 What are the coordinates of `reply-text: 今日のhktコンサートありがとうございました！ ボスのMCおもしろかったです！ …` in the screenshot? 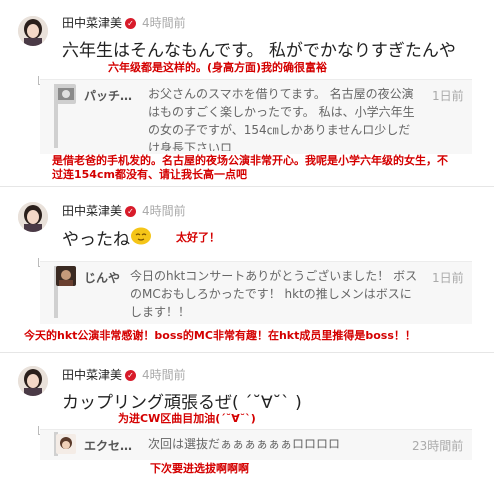 It's located at (274, 294).